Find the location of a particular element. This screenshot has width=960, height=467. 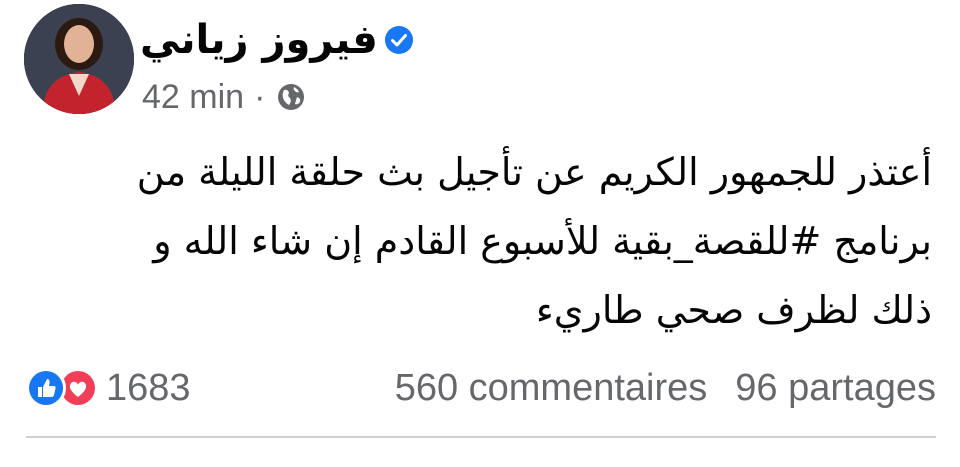

reactions-summary: 1683 is located at coordinates (108, 388).